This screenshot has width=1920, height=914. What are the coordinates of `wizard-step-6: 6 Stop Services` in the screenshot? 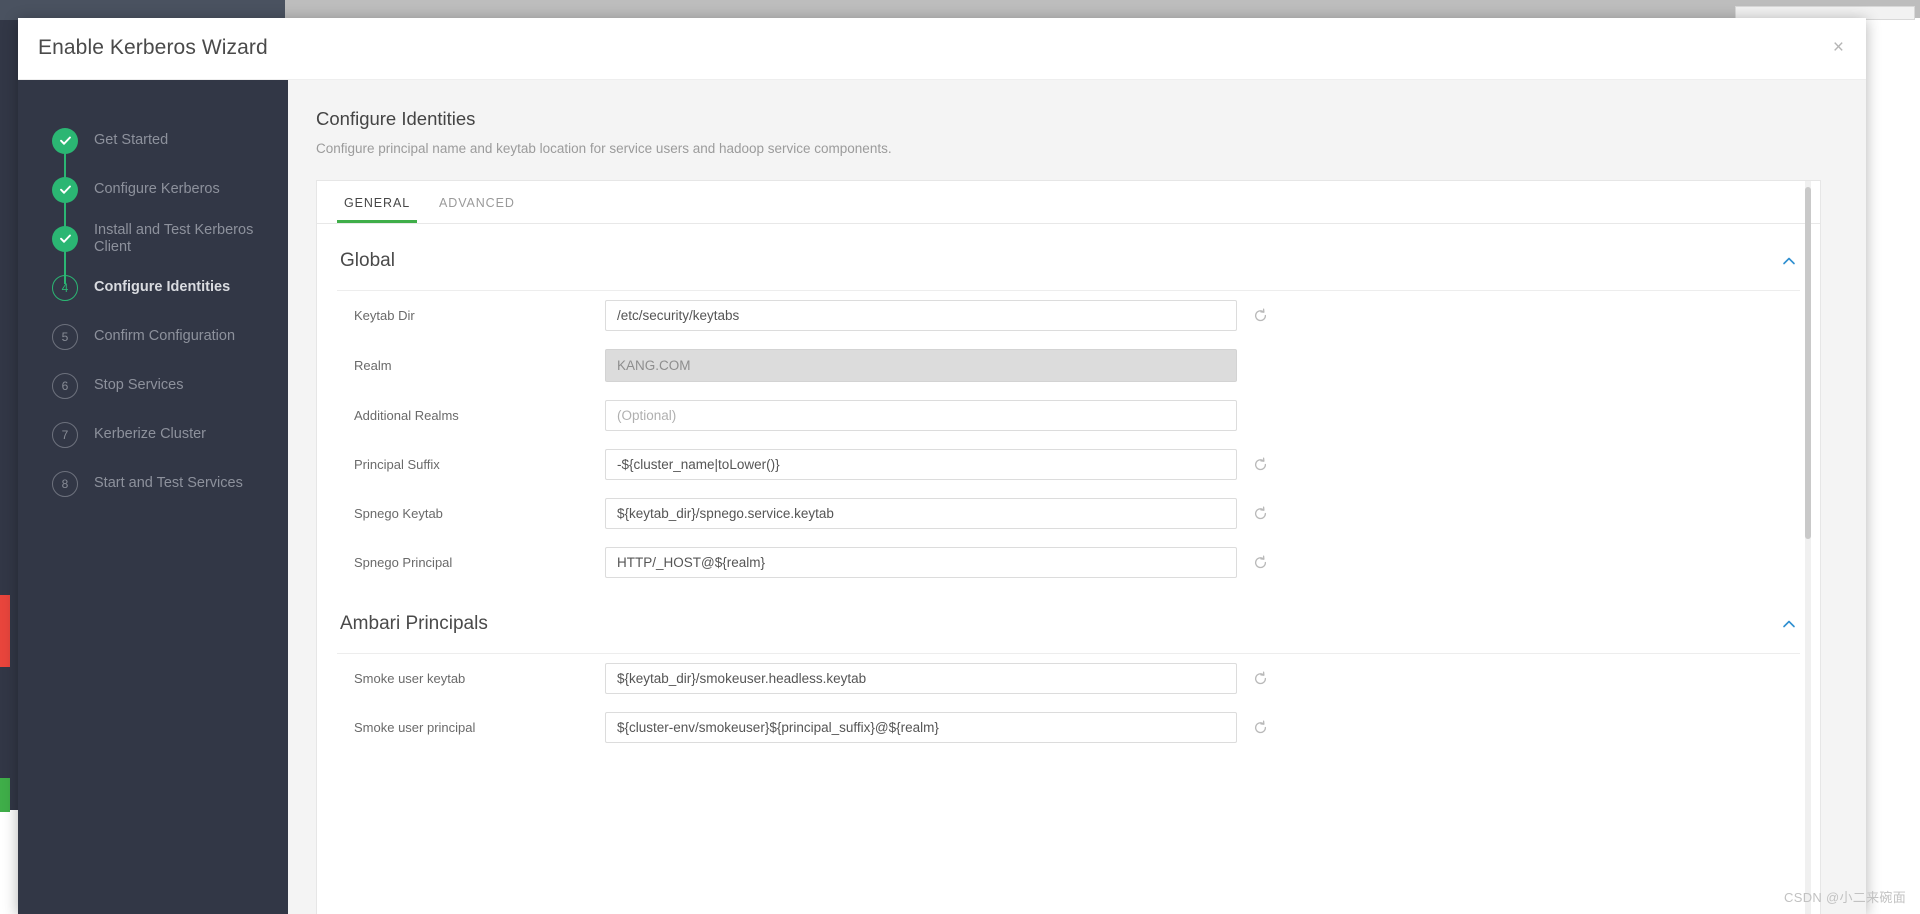 It's located at (153, 385).